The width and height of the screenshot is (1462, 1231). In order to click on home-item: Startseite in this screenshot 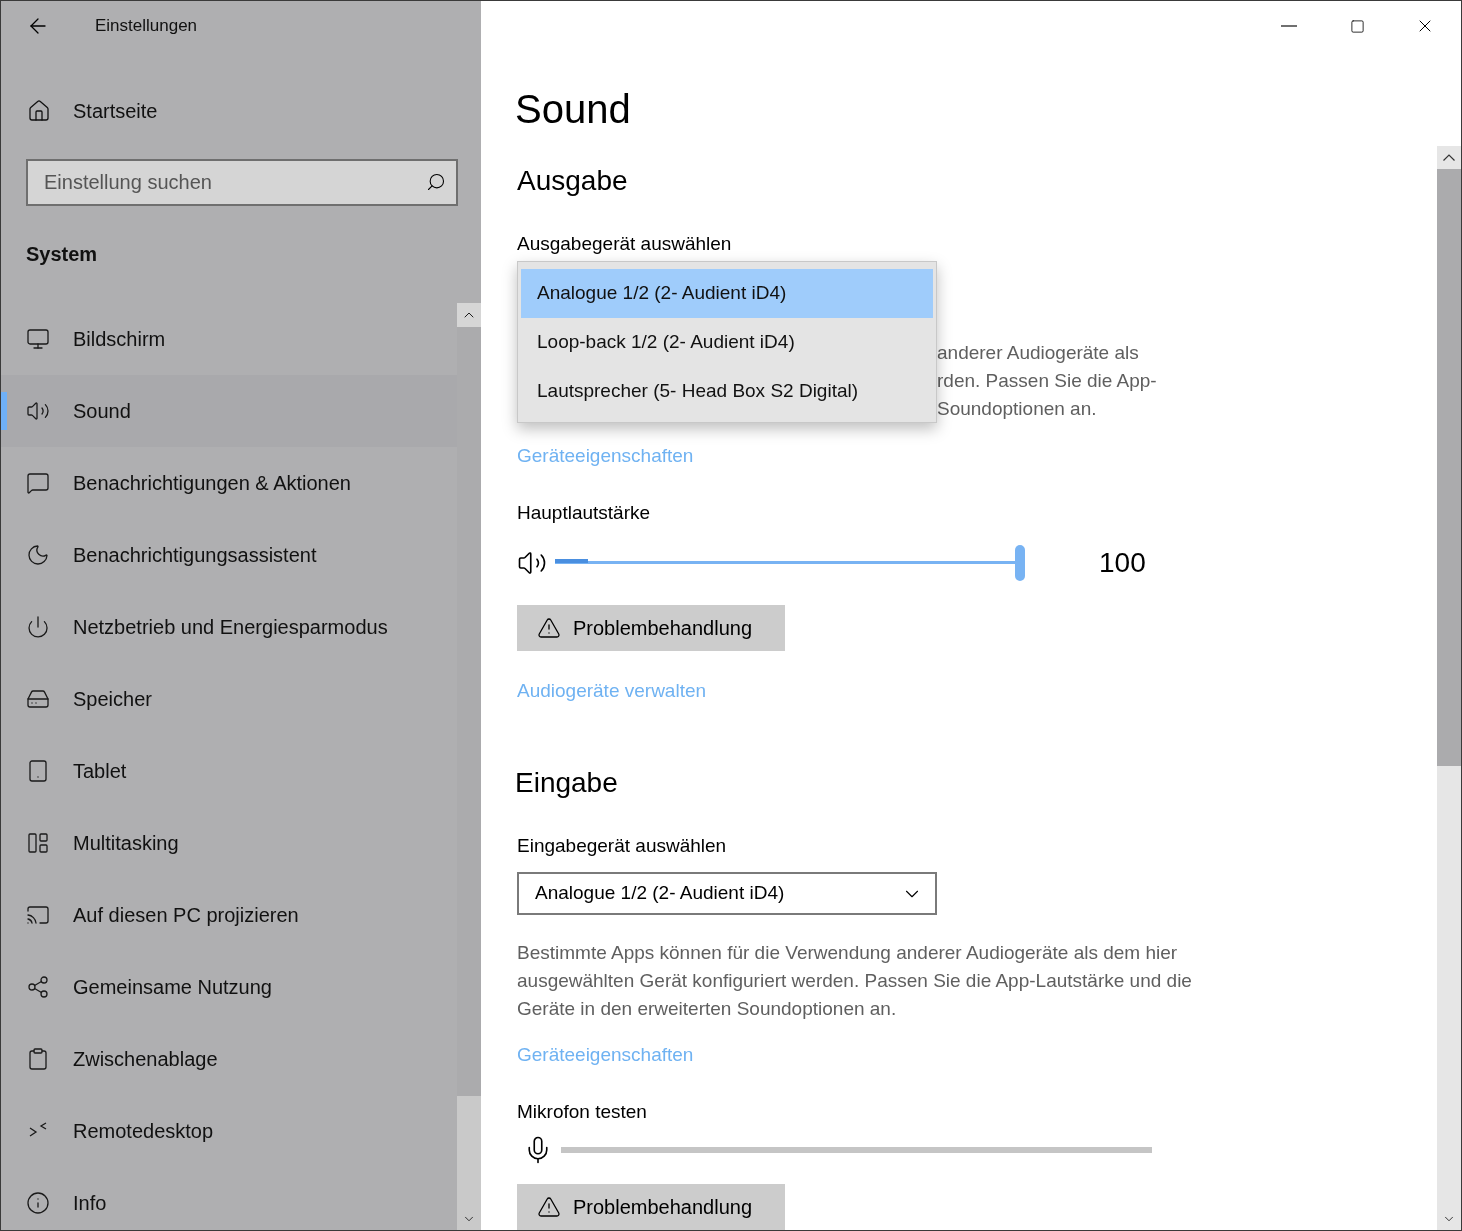, I will do `click(241, 111)`.